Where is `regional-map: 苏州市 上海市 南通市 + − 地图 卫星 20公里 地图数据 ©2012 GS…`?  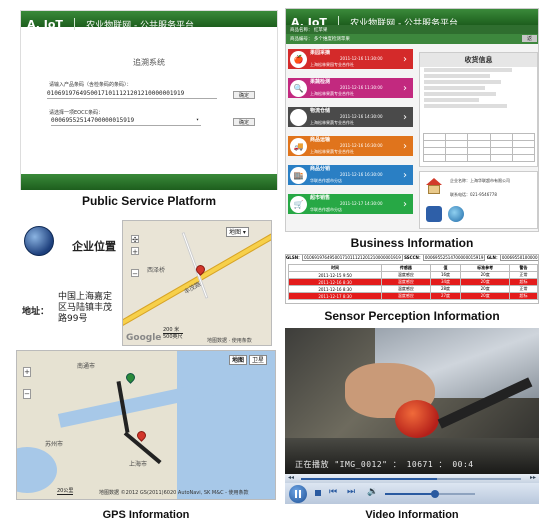
regional-map: 苏州市 上海市 南通市 + − 地图 卫星 20公里 地图数据 ©2012 GS… is located at coordinates (146, 425).